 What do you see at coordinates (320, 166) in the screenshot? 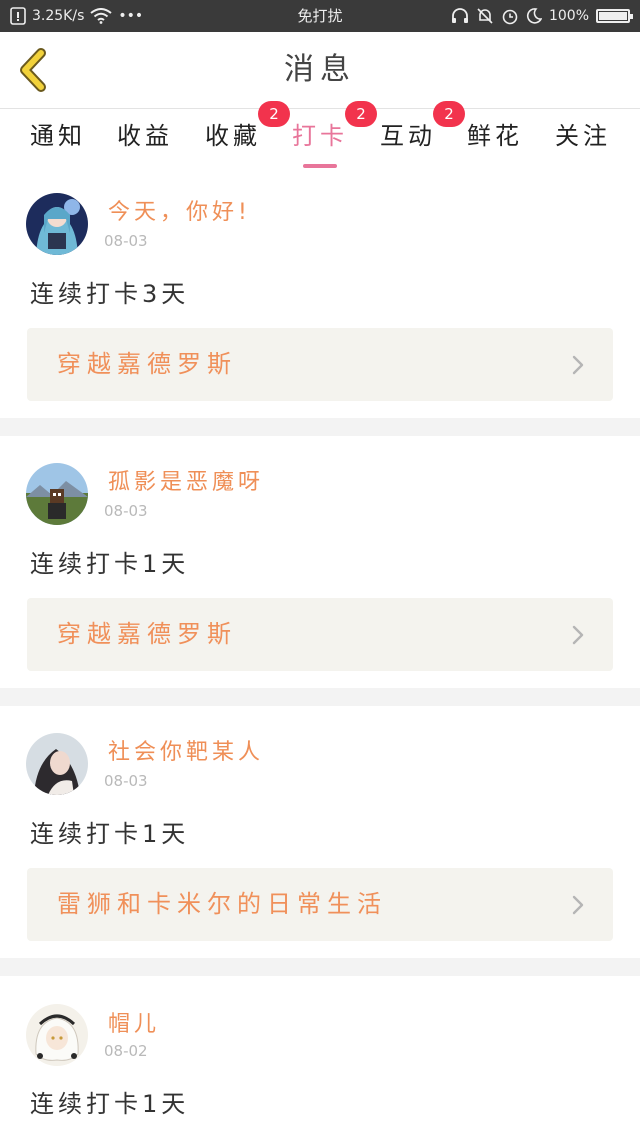
I see `active-tab-indicator` at bounding box center [320, 166].